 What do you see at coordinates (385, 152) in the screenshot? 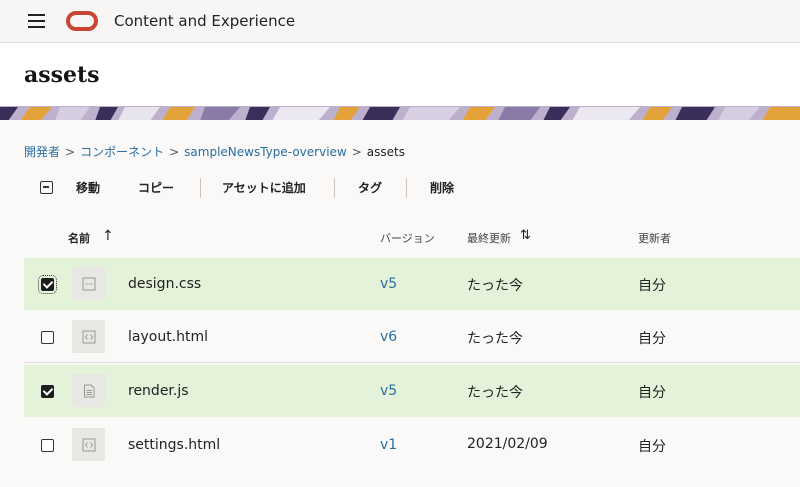
I see `breadcrumb-current: assets` at bounding box center [385, 152].